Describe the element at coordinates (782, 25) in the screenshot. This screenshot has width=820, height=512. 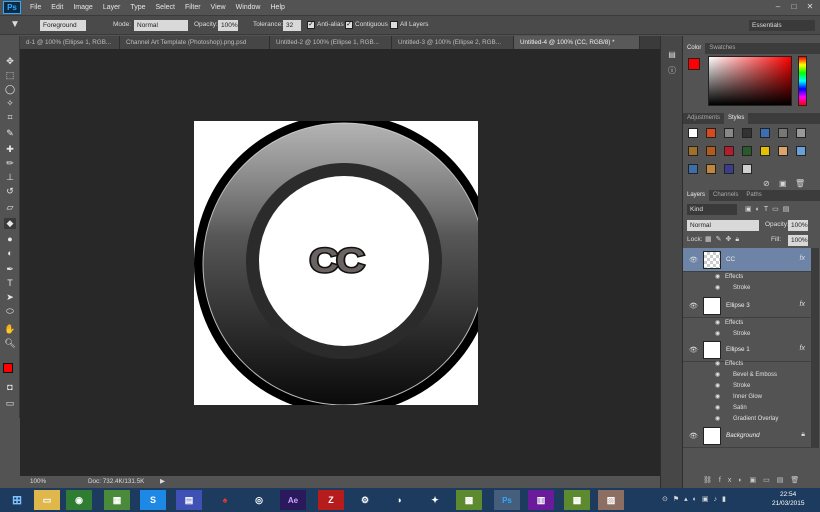
I see `workspace-select: Essentials` at that location.